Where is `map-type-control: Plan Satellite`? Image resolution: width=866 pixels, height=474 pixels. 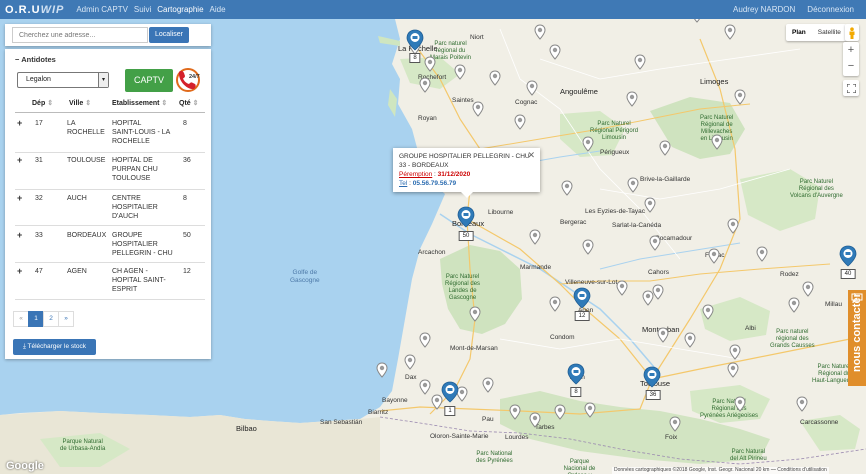
map-type-control: Plan Satellite is located at coordinates (816, 32).